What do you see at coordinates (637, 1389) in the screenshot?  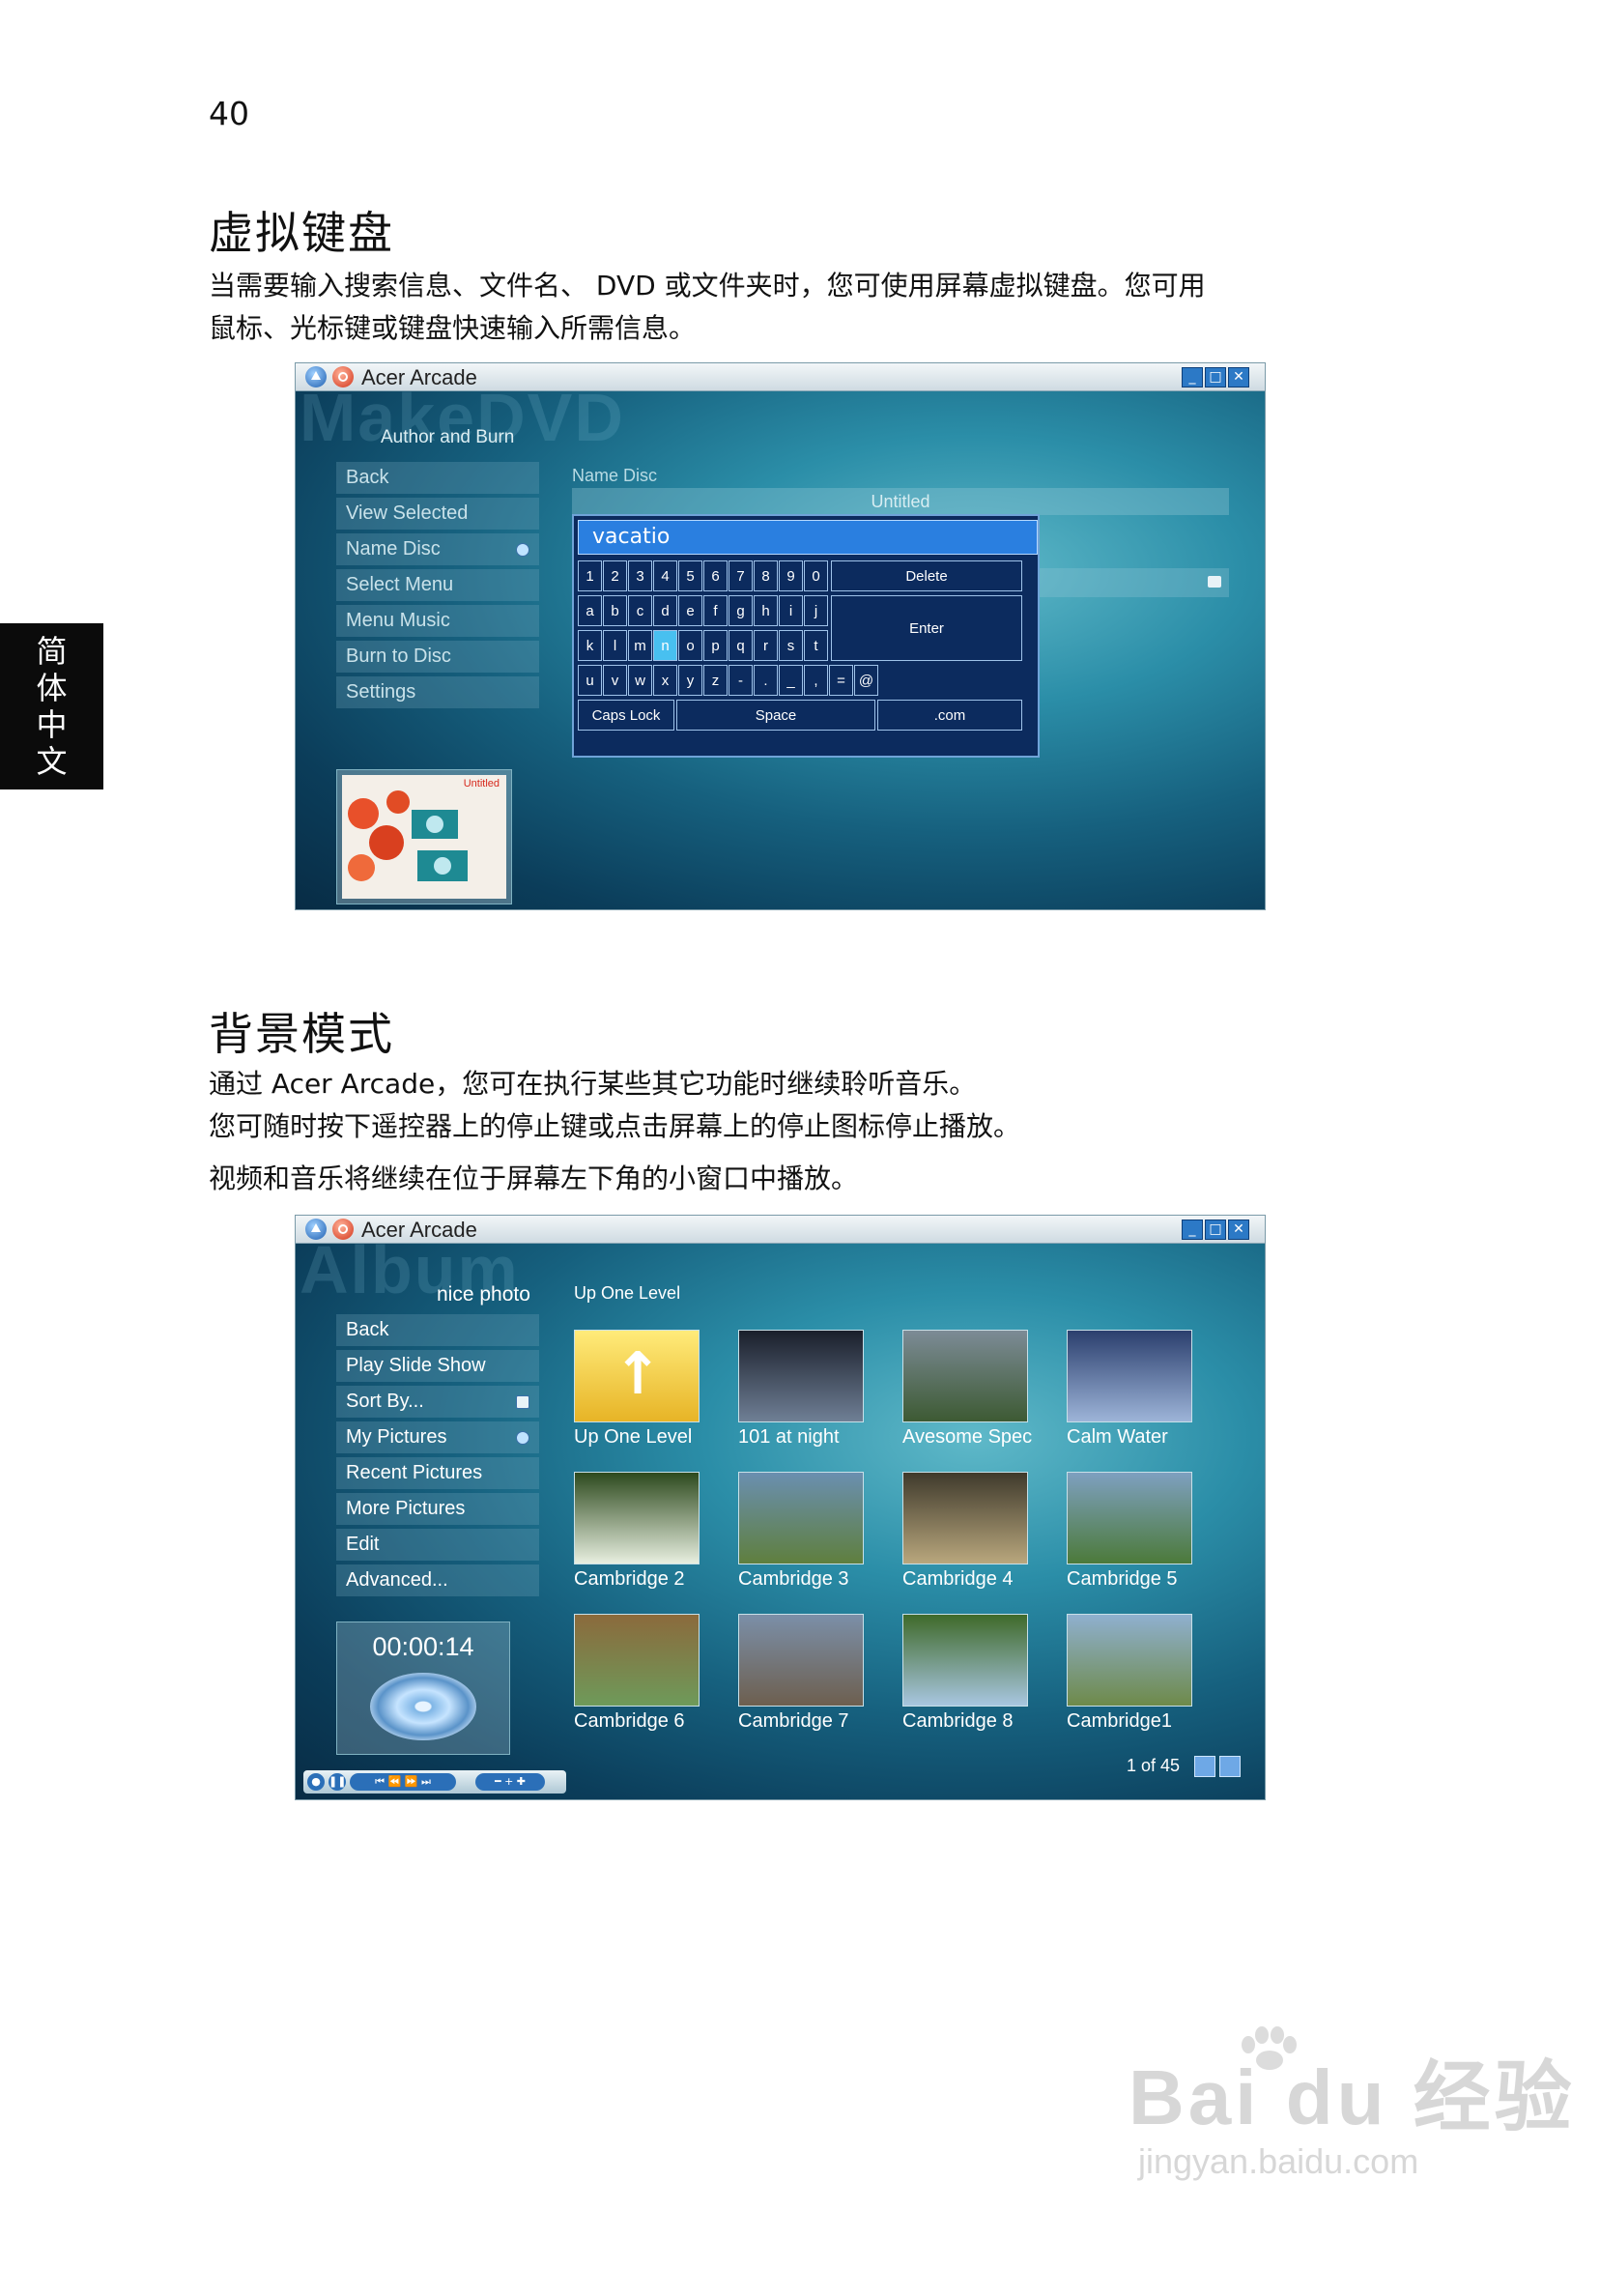 I see `thumbnail-item: Up One Level` at bounding box center [637, 1389].